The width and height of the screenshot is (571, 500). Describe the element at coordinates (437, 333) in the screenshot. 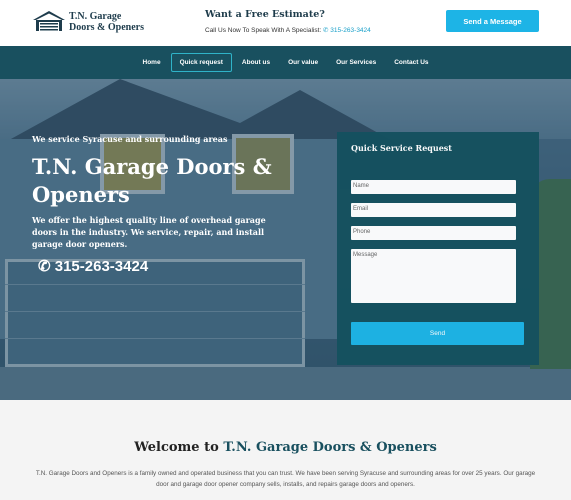

I see `send-button: Send` at that location.